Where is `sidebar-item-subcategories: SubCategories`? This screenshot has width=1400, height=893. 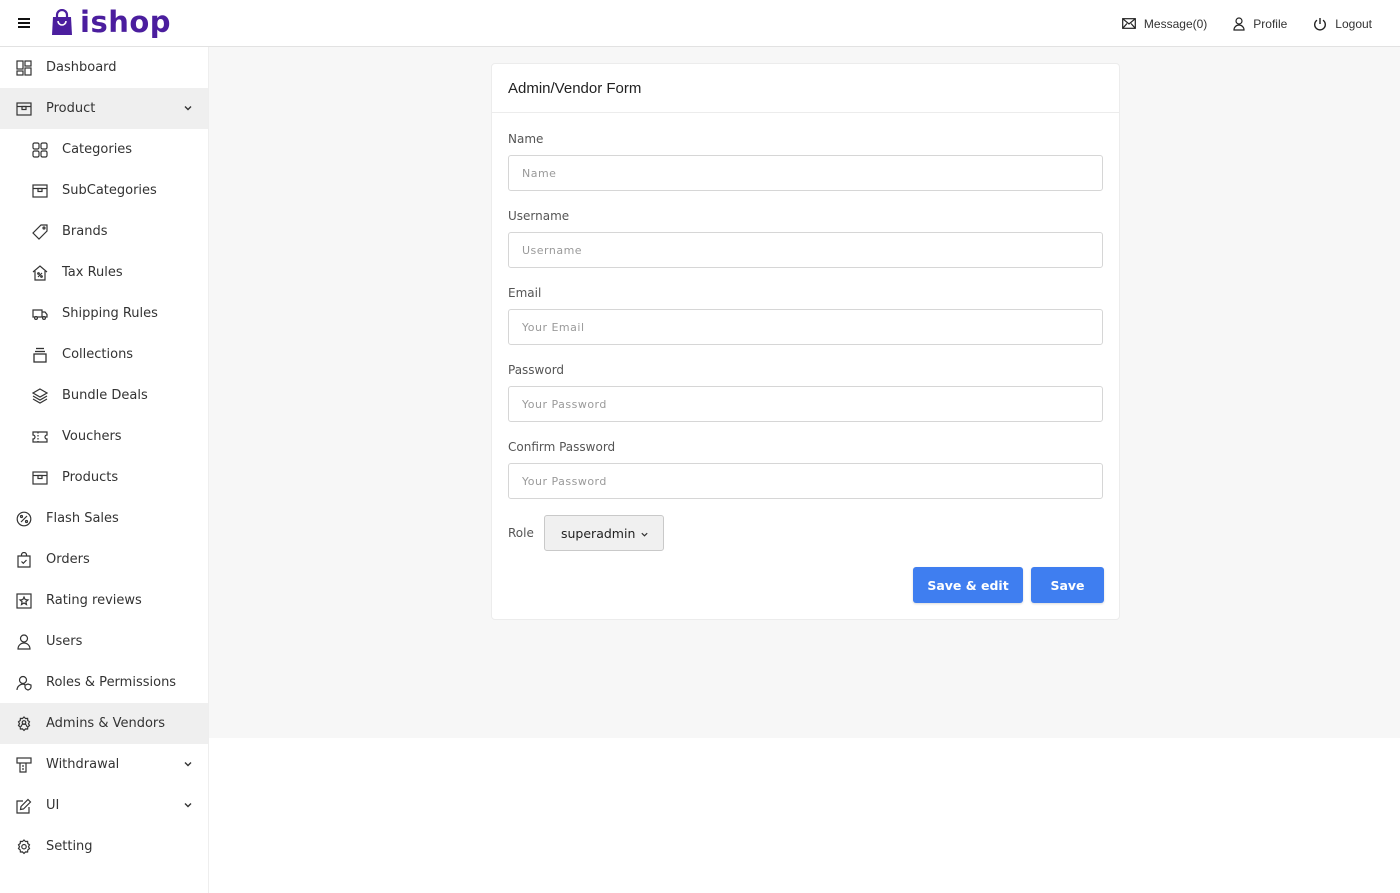 sidebar-item-subcategories: SubCategories is located at coordinates (104, 190).